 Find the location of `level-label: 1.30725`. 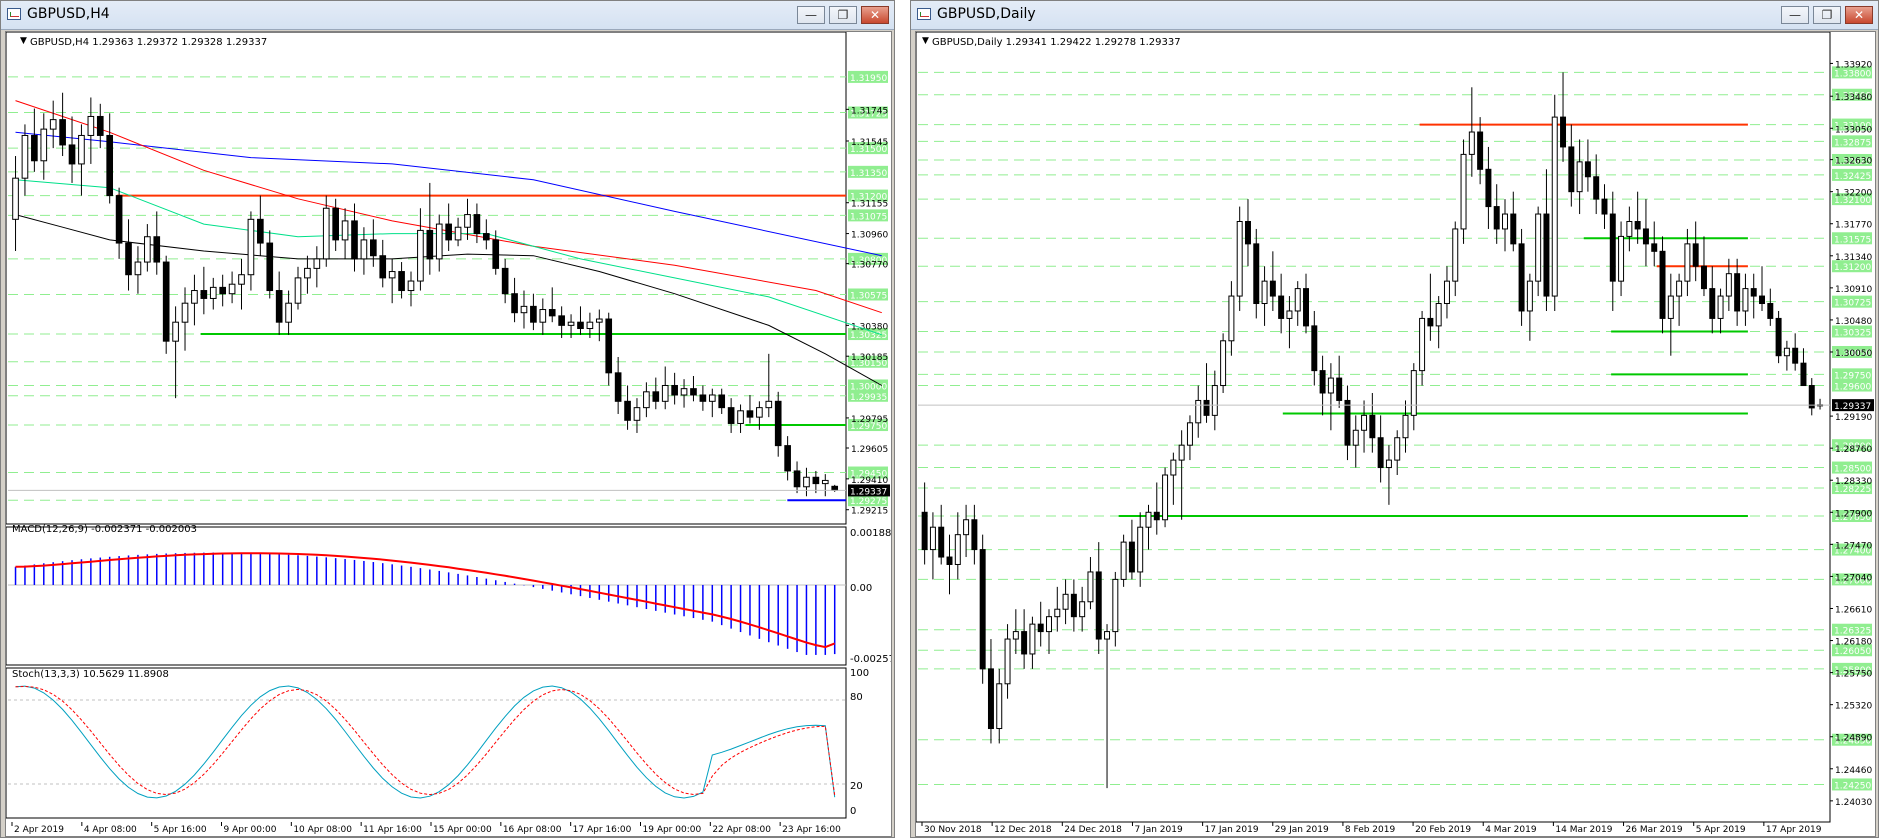

level-label: 1.30725 is located at coordinates (1852, 304).